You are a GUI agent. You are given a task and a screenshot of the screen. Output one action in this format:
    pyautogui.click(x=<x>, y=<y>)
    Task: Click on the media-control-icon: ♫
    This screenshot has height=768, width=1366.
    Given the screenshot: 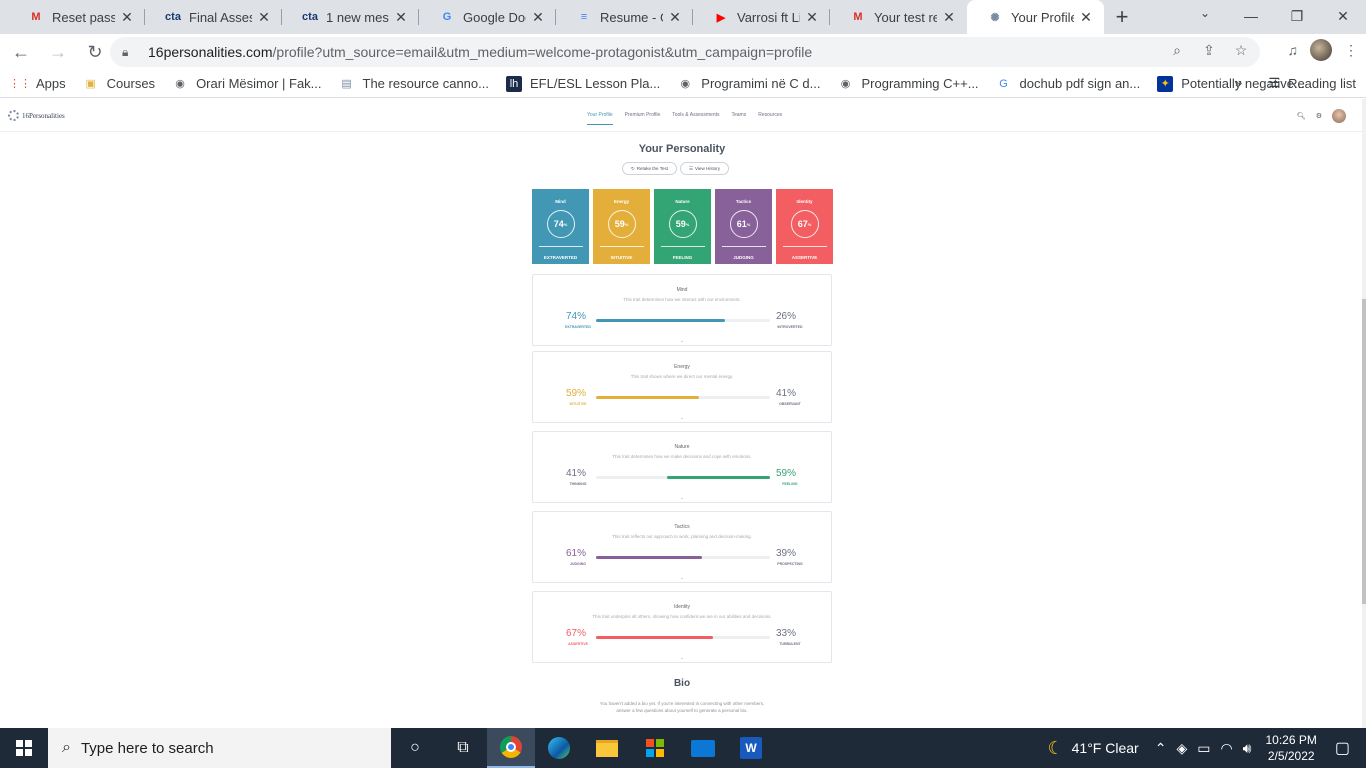 What is the action you would take?
    pyautogui.click(x=1293, y=50)
    